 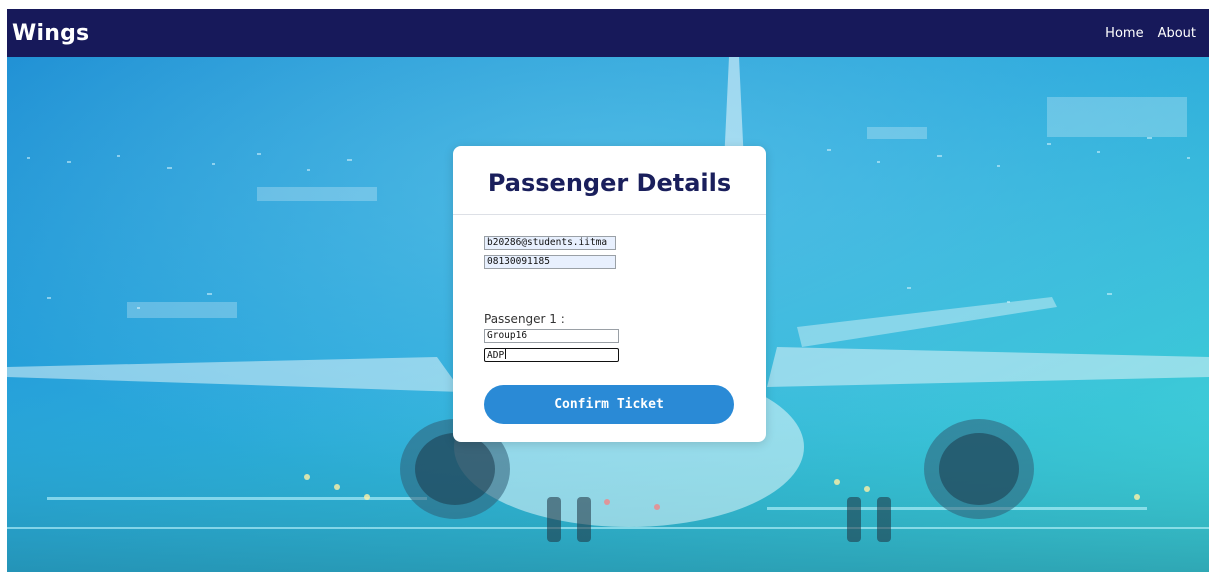 What do you see at coordinates (506, 354) in the screenshot?
I see `text-caret` at bounding box center [506, 354].